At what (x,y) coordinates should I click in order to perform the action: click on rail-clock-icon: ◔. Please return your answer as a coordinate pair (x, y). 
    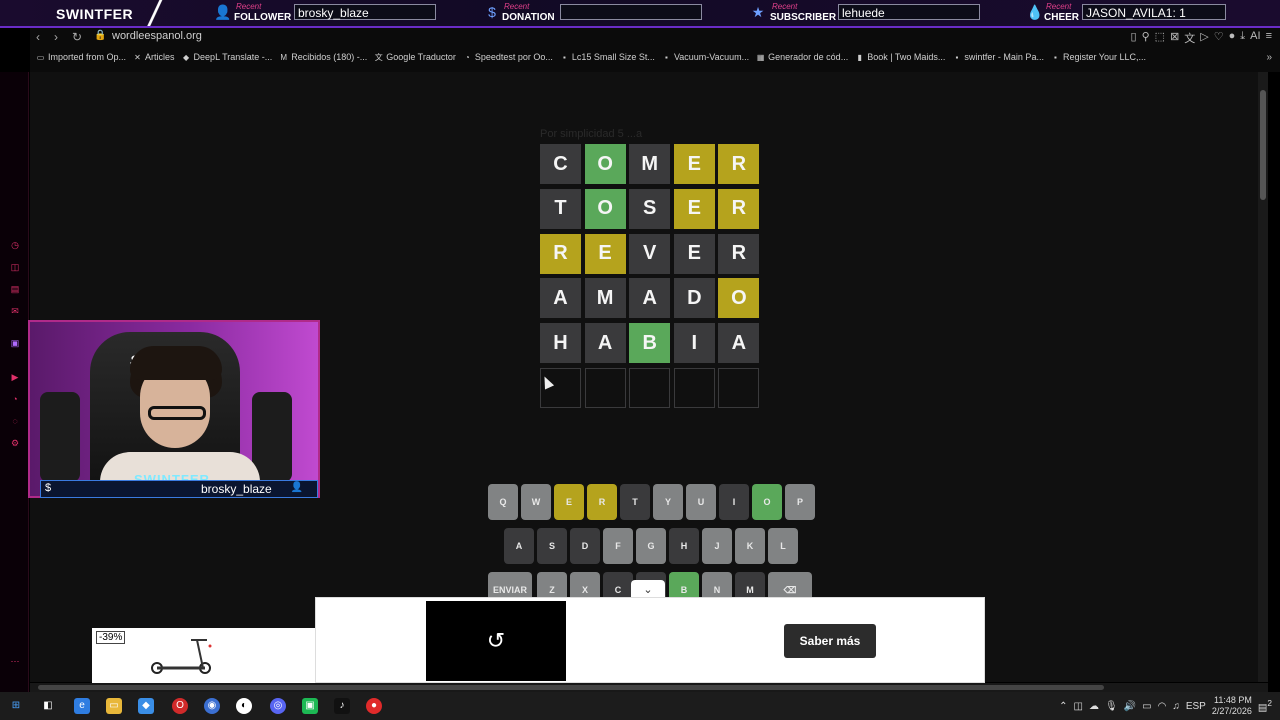
    Looking at the image, I should click on (15, 399).